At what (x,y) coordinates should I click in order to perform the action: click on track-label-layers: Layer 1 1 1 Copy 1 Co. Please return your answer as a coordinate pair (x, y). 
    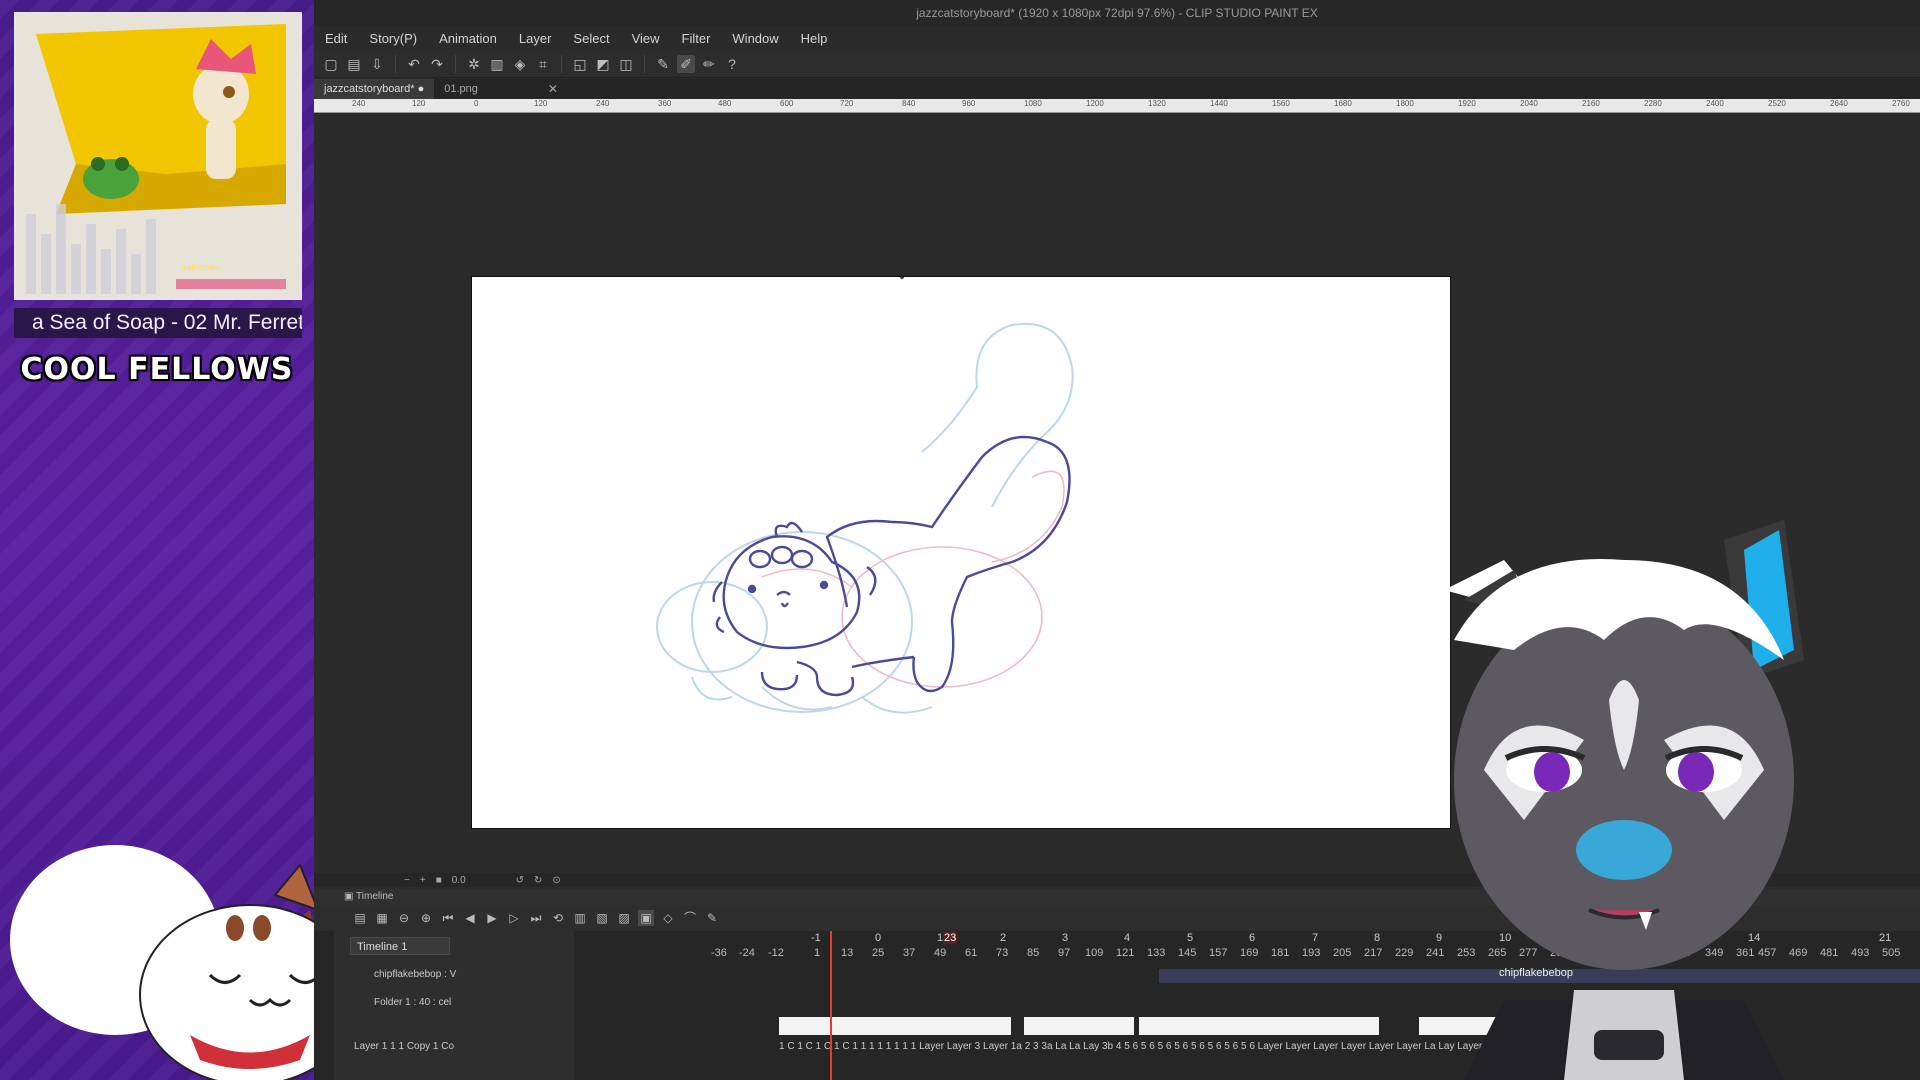
    Looking at the image, I should click on (404, 1046).